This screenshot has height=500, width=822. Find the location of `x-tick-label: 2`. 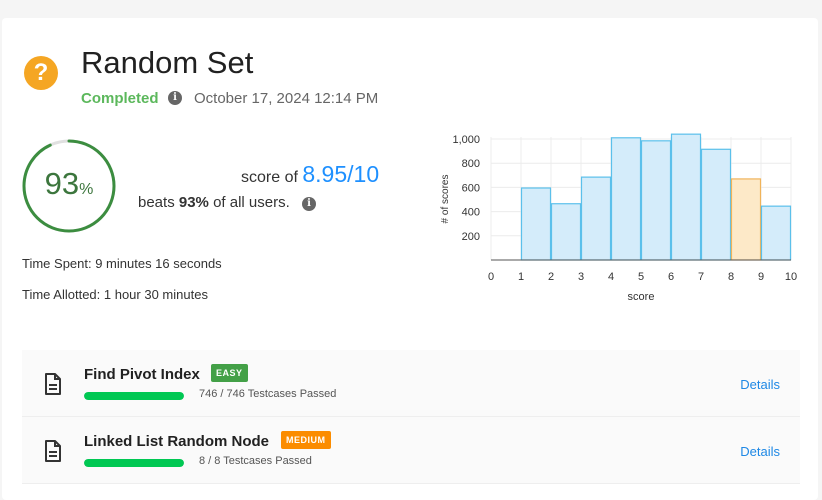

x-tick-label: 2 is located at coordinates (551, 277).